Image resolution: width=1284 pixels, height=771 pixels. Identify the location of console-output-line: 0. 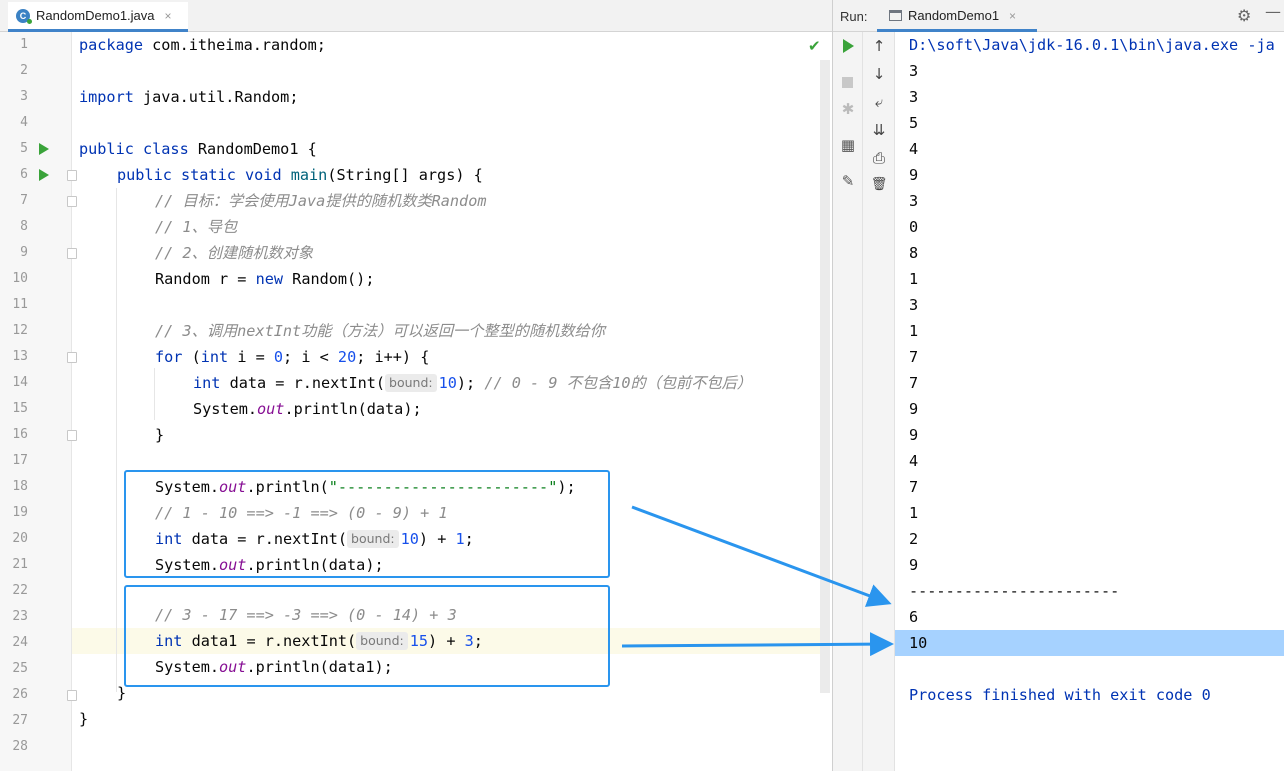
(1089, 227).